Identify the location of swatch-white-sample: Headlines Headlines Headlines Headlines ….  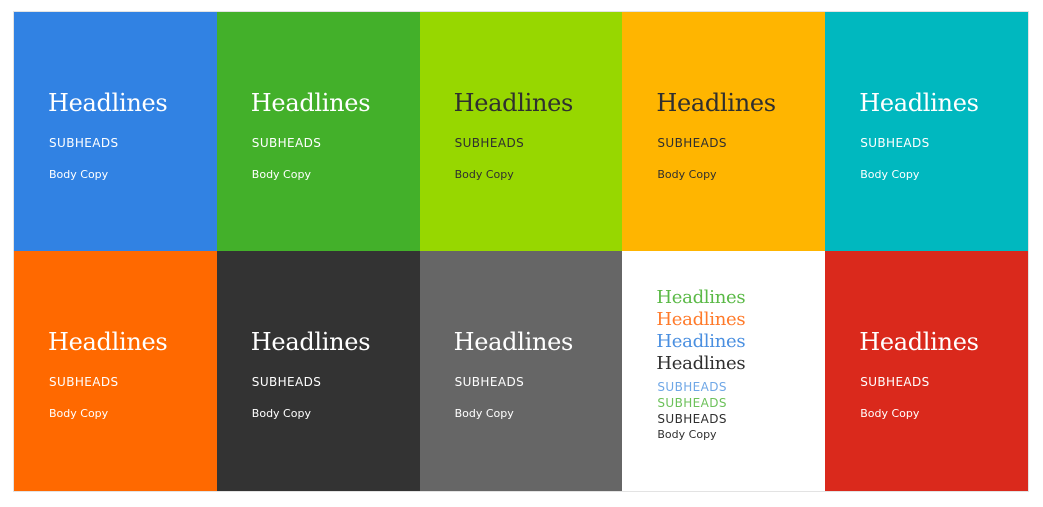
(724, 371).